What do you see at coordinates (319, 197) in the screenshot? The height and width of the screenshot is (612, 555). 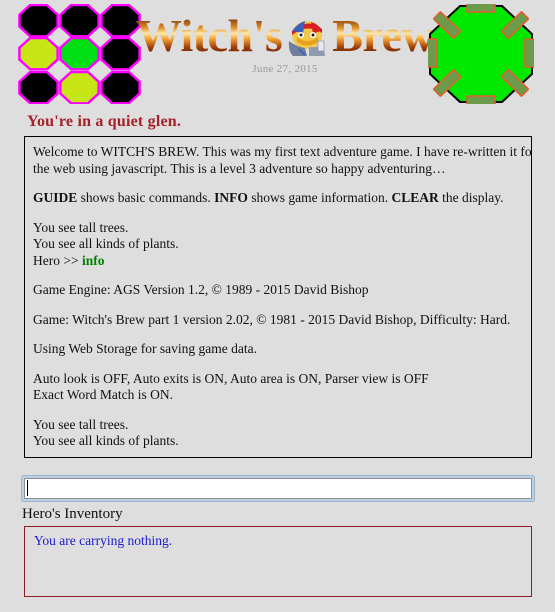 I see `story-text: shows game information.` at bounding box center [319, 197].